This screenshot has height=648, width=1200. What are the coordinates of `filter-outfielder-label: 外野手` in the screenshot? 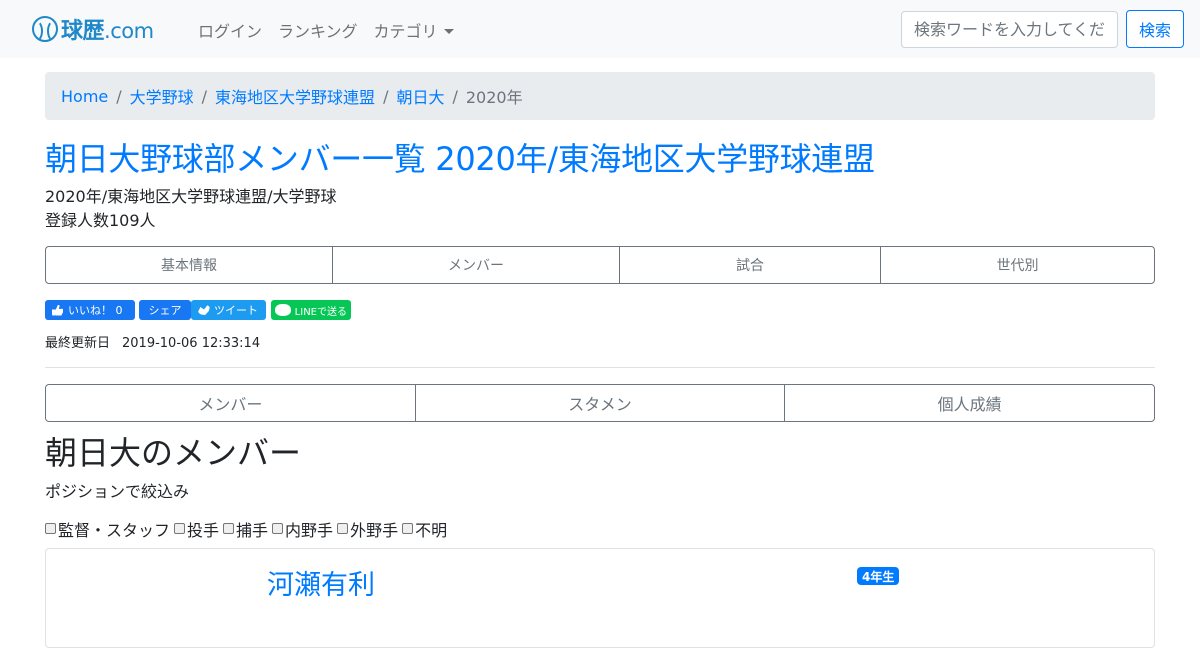 It's located at (374, 530).